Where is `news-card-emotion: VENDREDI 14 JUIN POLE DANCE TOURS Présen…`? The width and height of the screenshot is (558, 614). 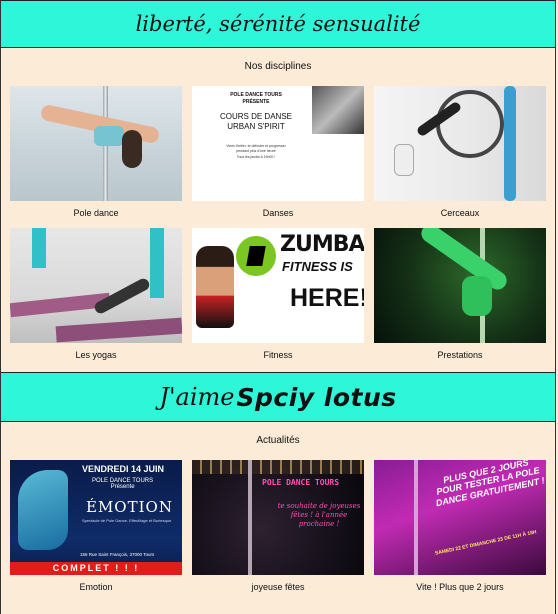 news-card-emotion: VENDREDI 14 JUIN POLE DANCE TOURS Présen… is located at coordinates (96, 531).